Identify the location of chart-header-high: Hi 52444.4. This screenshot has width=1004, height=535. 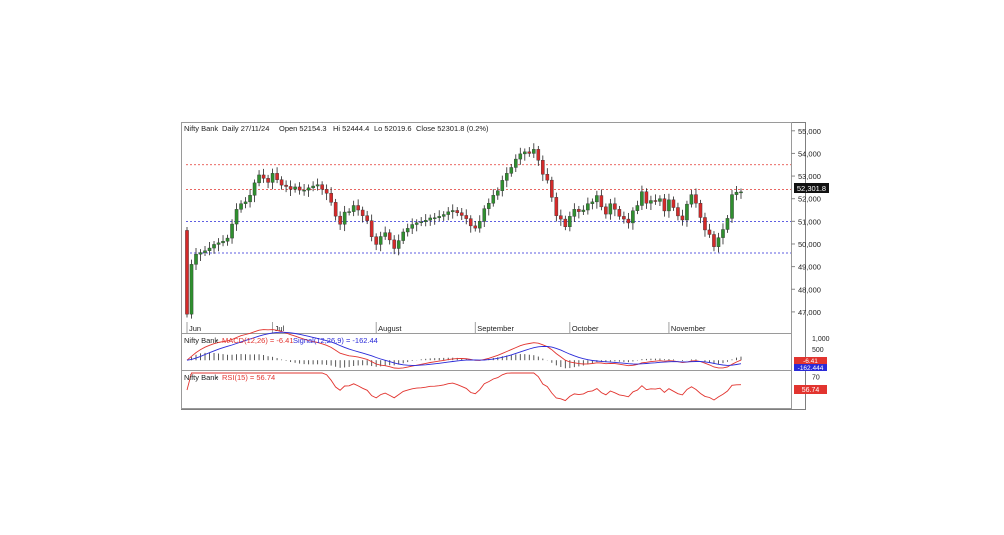
(351, 128).